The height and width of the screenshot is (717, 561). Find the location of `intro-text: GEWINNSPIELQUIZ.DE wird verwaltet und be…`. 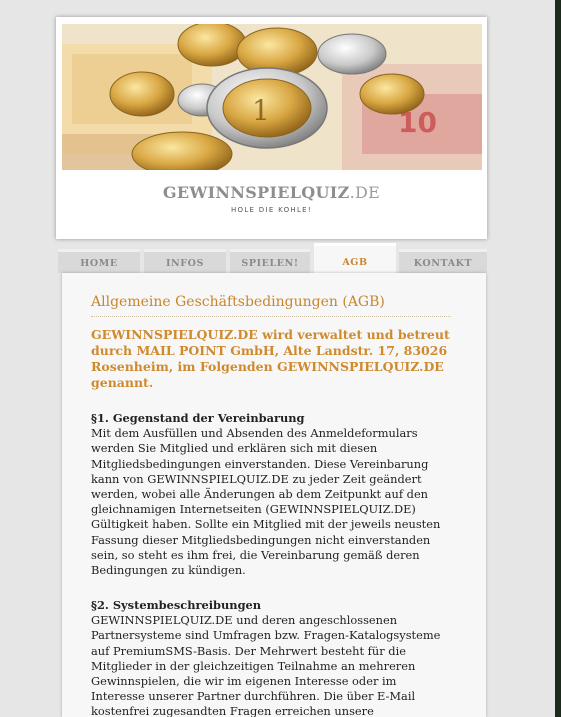

intro-text: GEWINNSPIELQUIZ.DE wird verwaltet und be… is located at coordinates (270, 358).